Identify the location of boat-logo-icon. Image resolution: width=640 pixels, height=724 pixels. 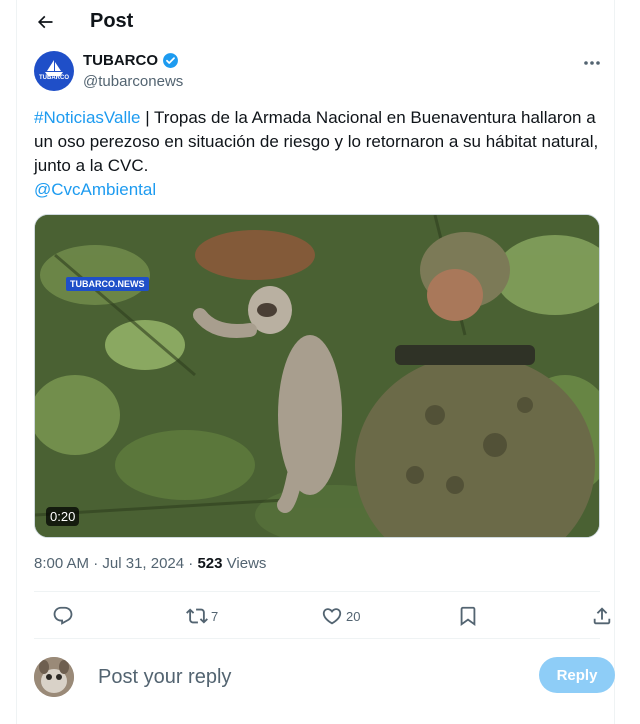
(54, 68).